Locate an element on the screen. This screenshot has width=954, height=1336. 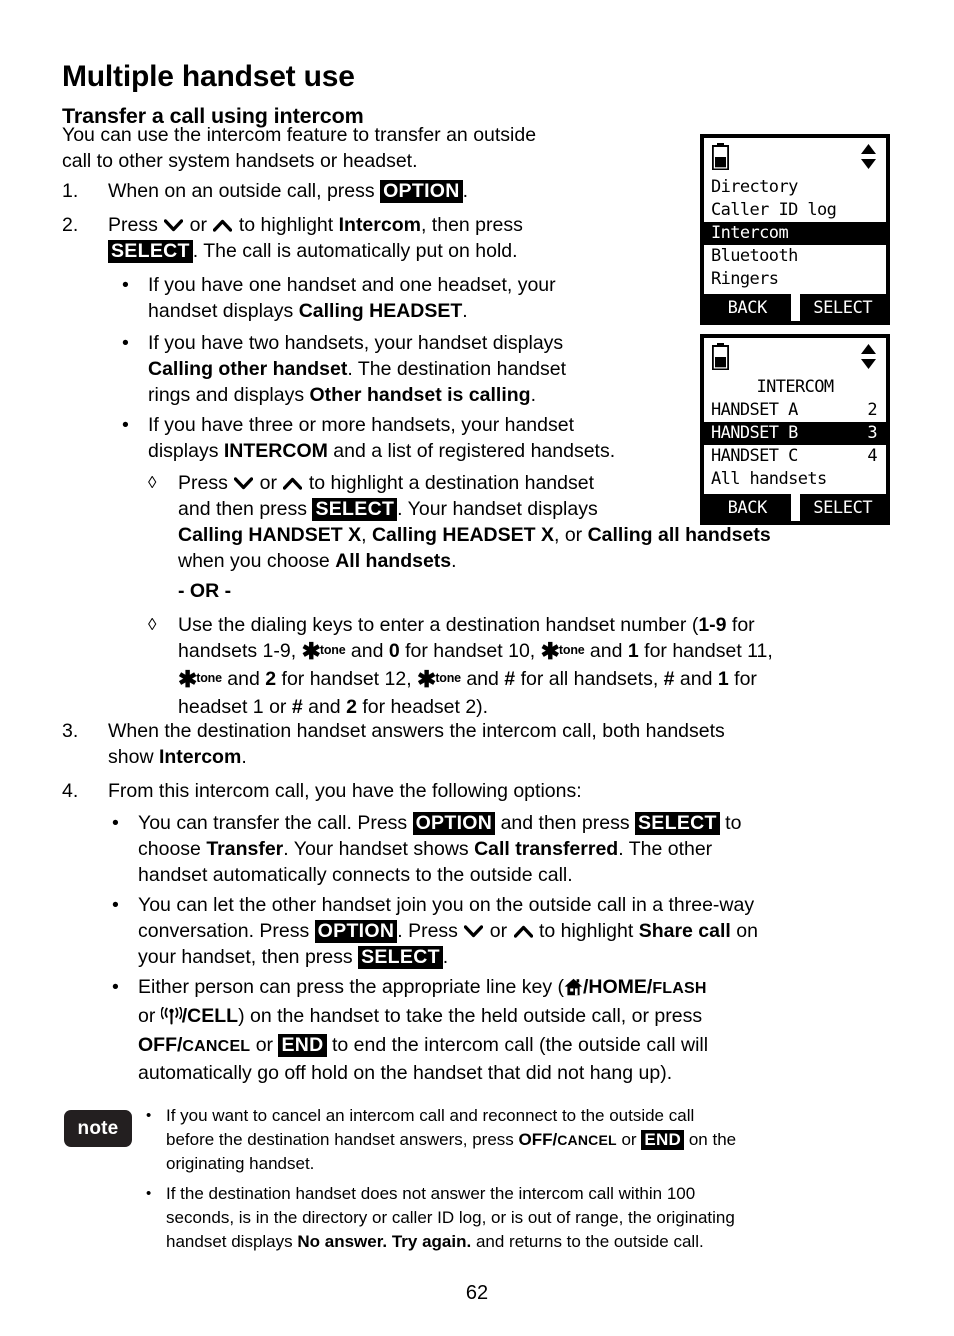
sub-2-line-3f: for is located at coordinates (742, 679).